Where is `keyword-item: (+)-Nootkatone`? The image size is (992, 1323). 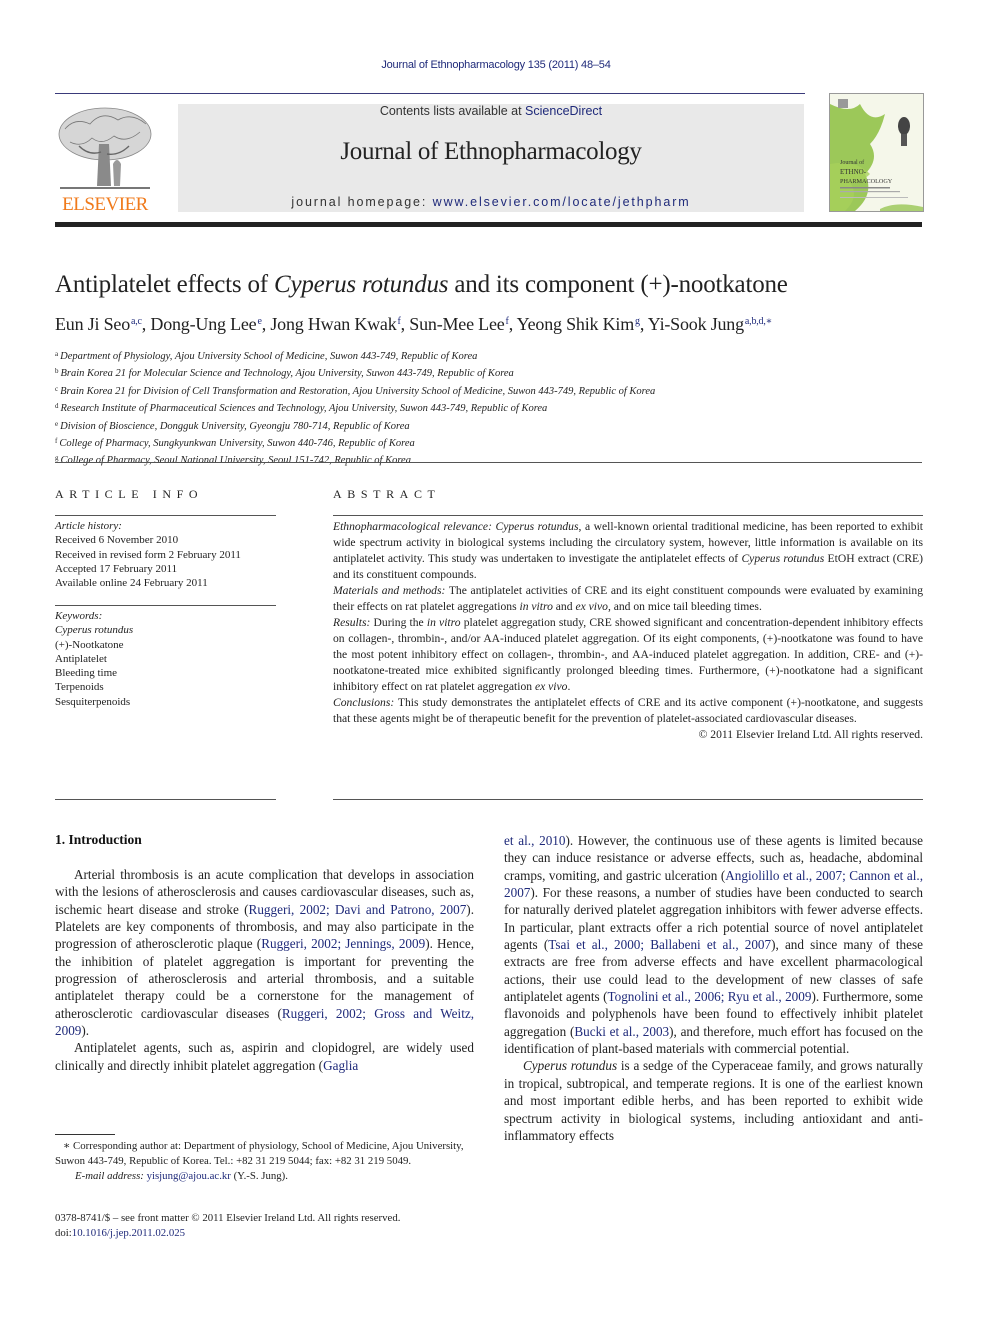 keyword-item: (+)-Nootkatone is located at coordinates (89, 644).